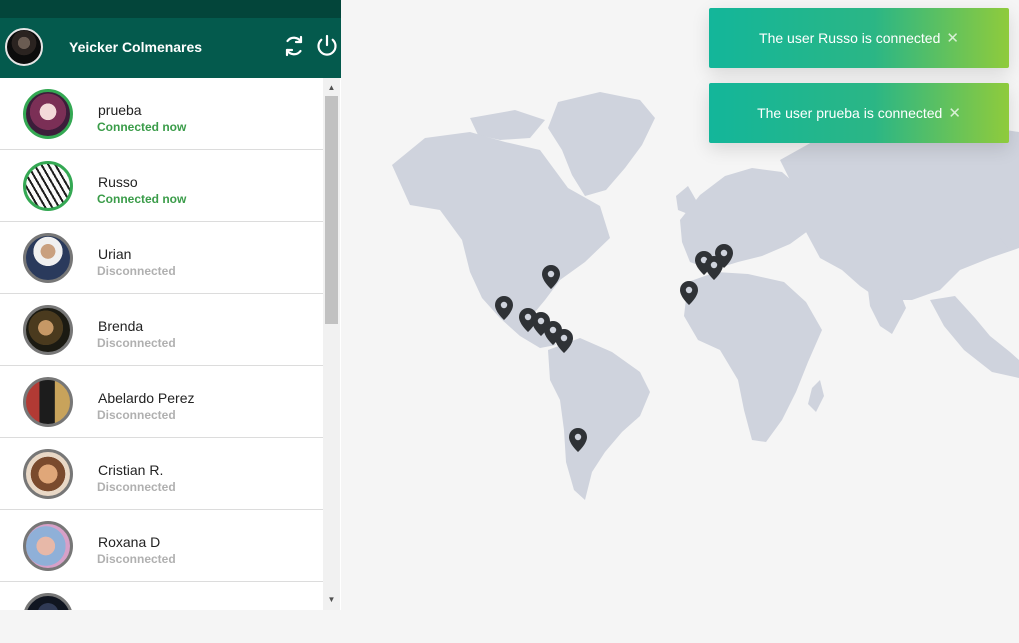 The height and width of the screenshot is (643, 1019). Describe the element at coordinates (170, 9) in the screenshot. I see `top-strip` at that location.